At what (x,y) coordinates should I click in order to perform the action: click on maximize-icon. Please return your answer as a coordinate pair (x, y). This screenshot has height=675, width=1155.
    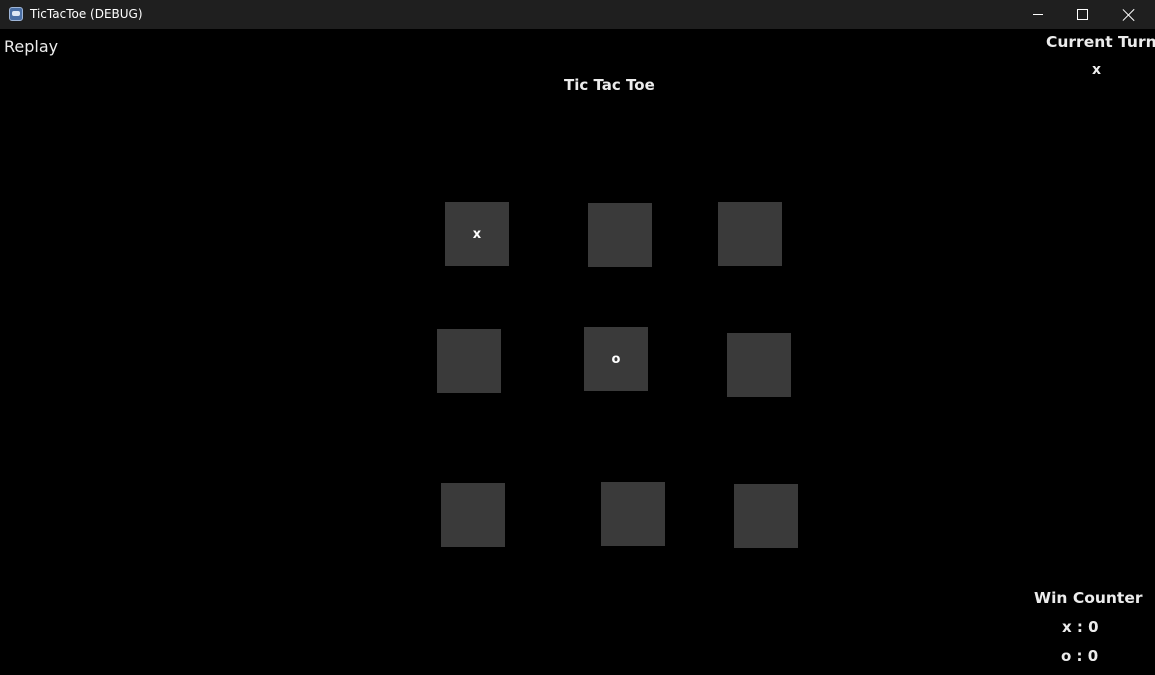
    Looking at the image, I should click on (1082, 14).